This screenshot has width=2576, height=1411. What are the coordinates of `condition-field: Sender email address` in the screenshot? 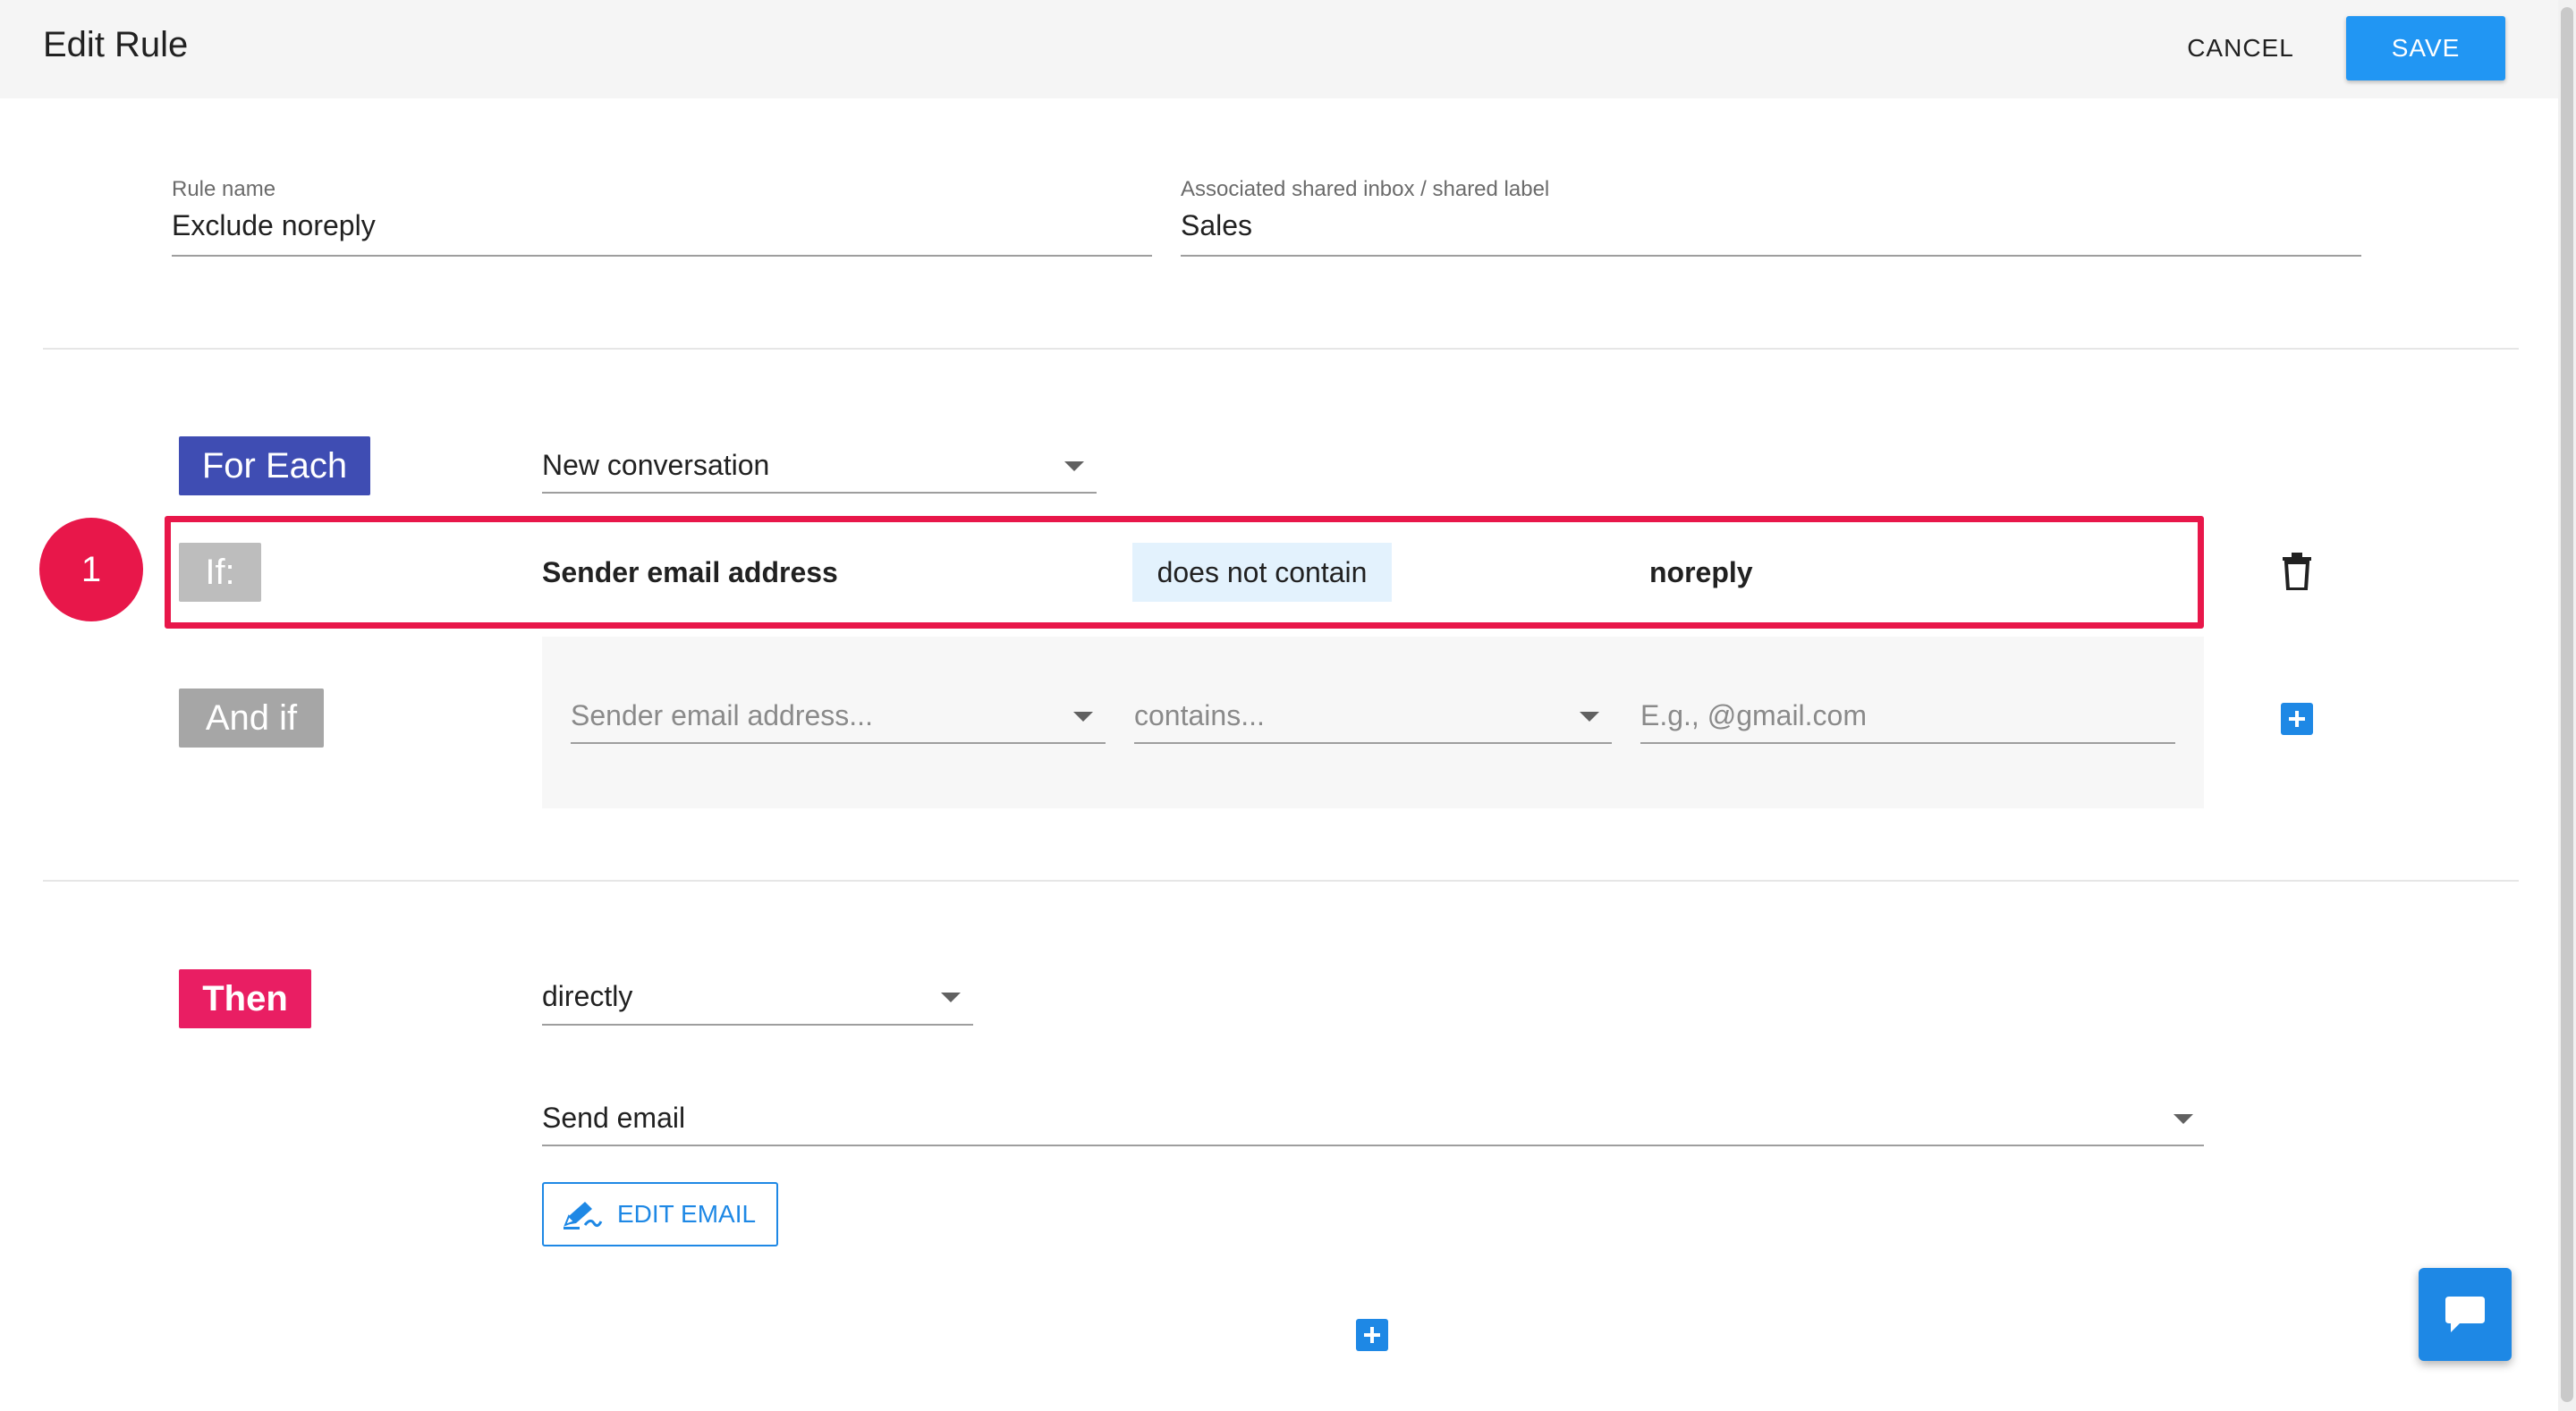 It's located at (690, 572).